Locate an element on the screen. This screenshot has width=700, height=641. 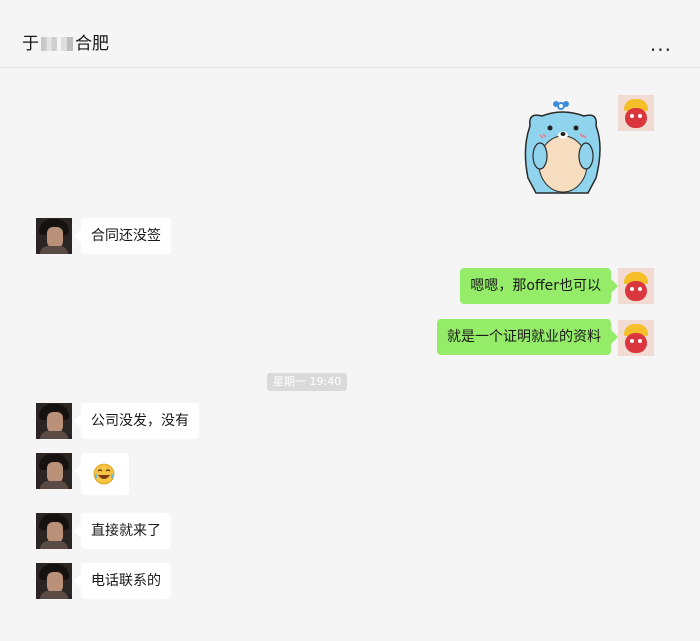
message-text: 直接就来了 is located at coordinates (126, 531).